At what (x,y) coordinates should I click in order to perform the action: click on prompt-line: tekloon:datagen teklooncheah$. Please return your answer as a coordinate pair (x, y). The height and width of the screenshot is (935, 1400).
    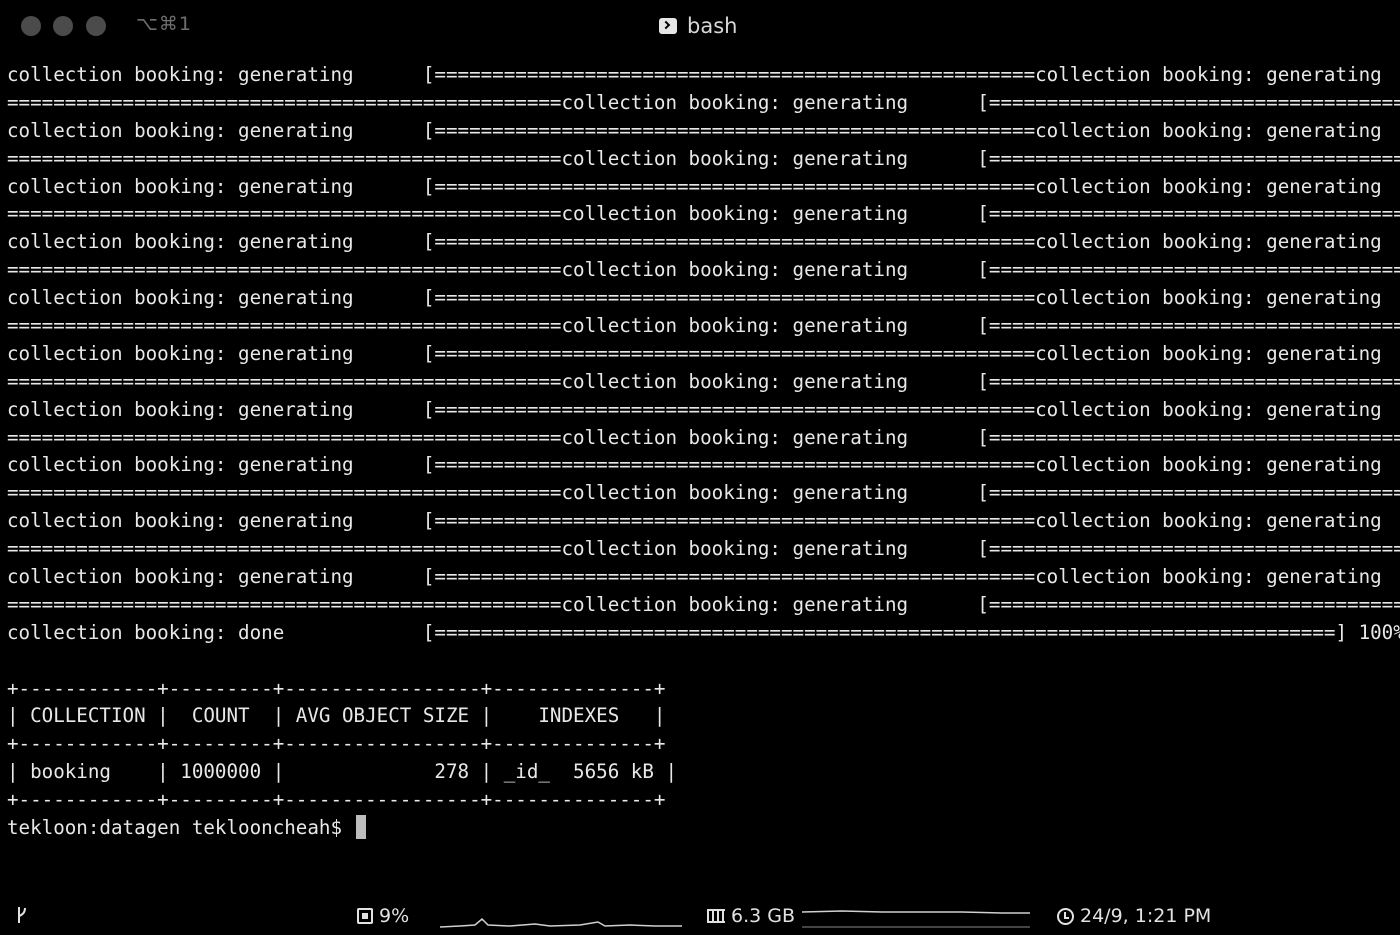
    Looking at the image, I should click on (703, 828).